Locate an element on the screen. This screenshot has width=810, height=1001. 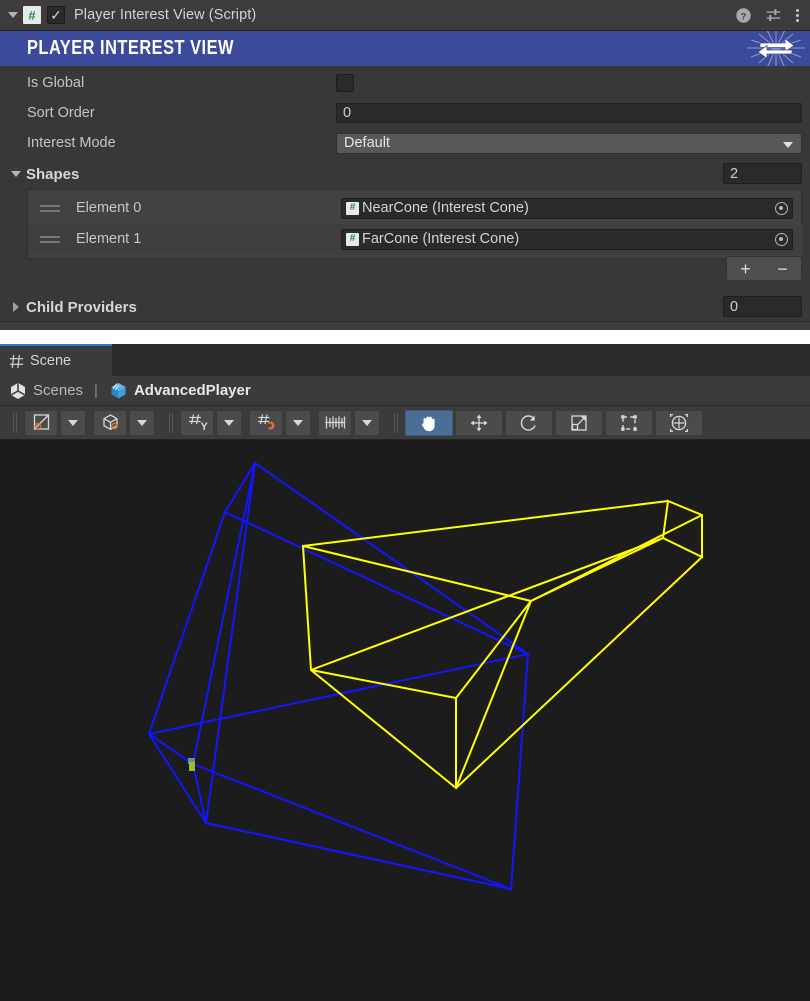
interest-mode-label: Interest Mode is located at coordinates (71, 143).